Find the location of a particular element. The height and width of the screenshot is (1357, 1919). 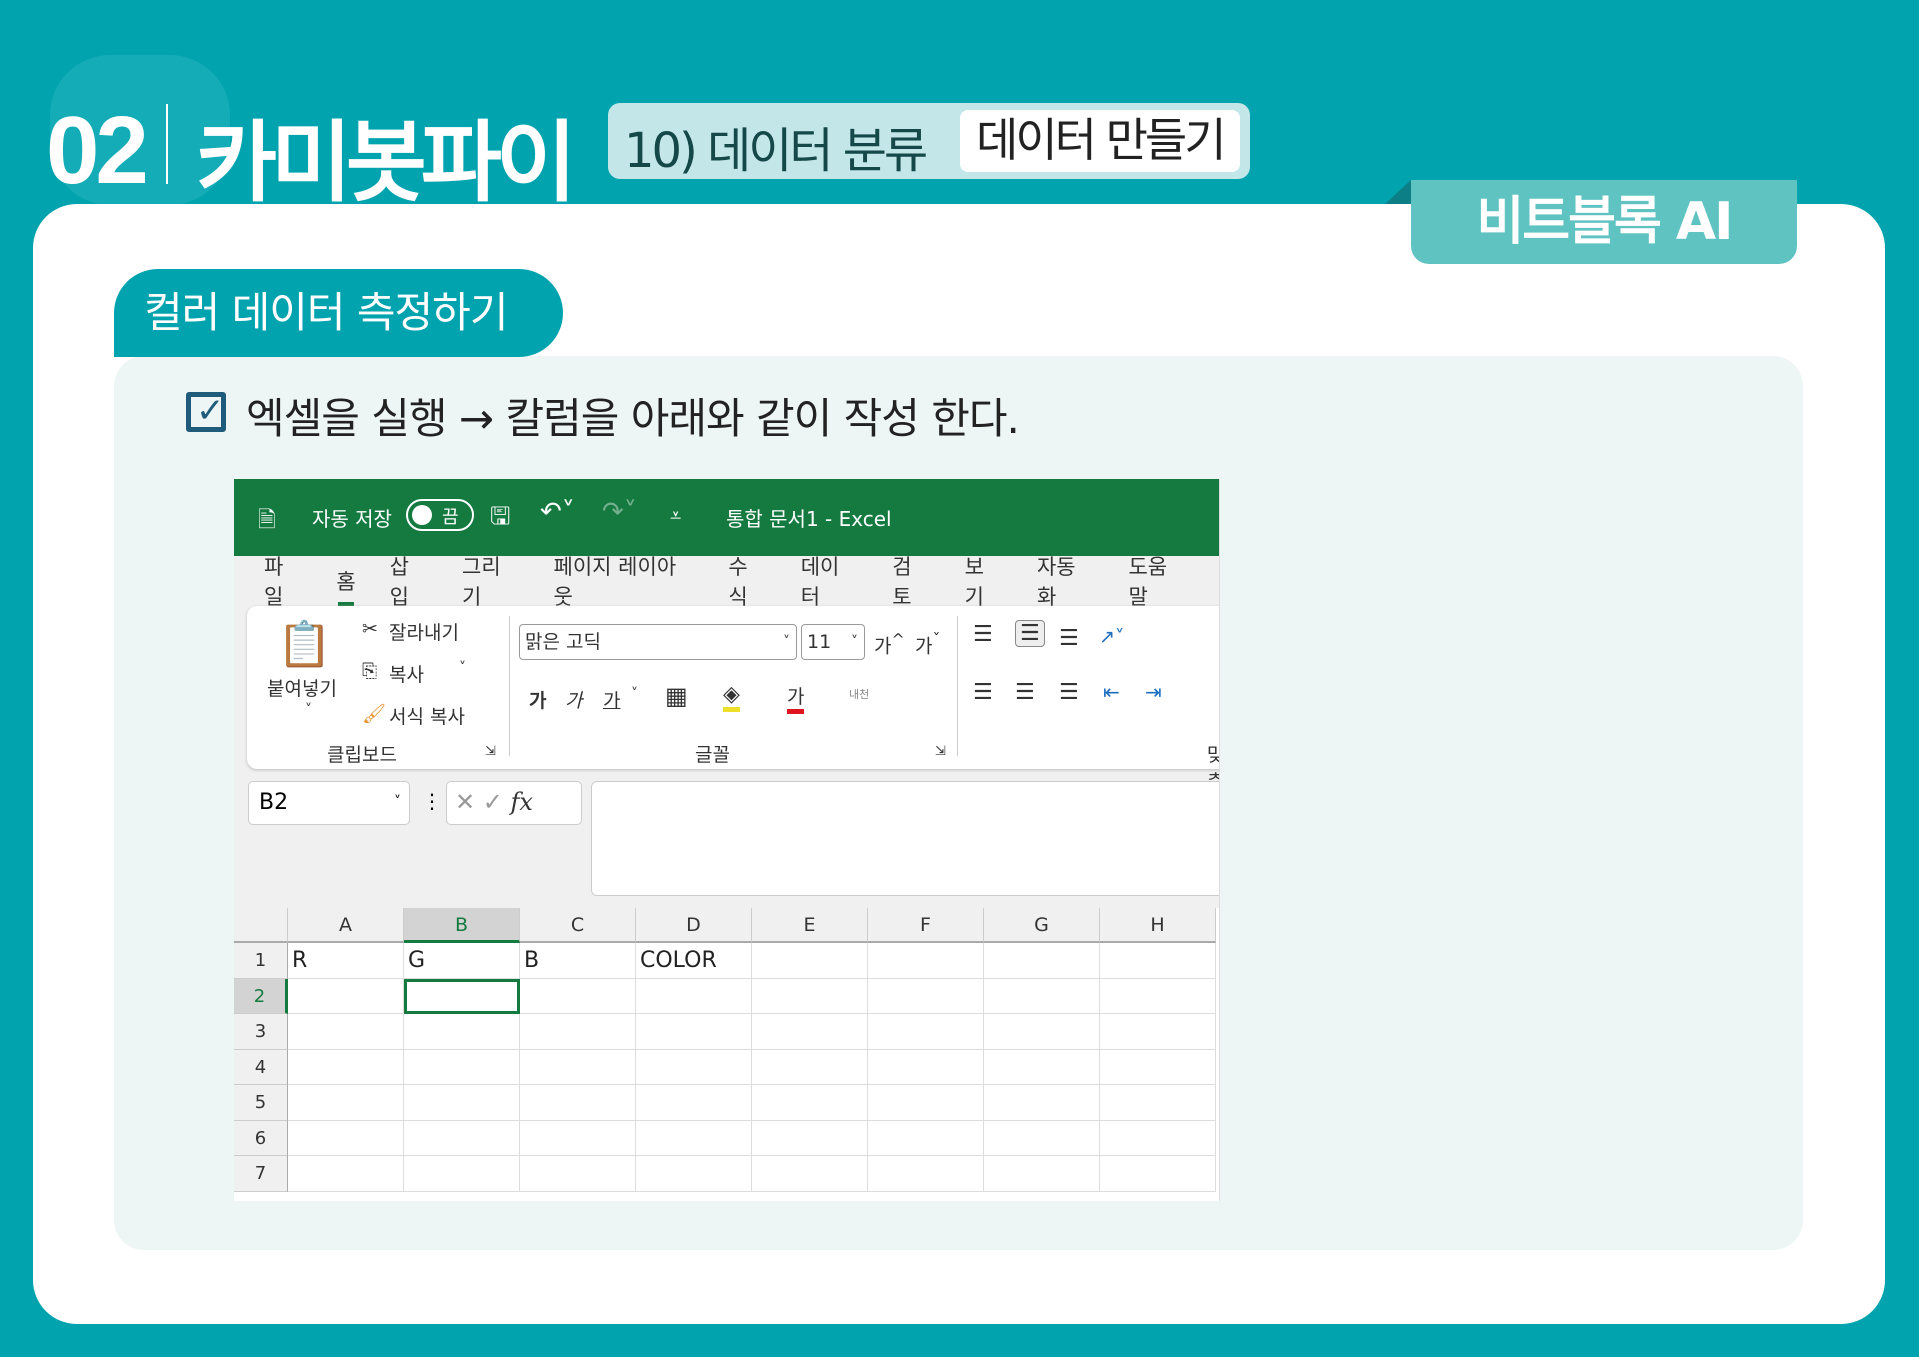

row-header-7: 7 is located at coordinates (261, 1174).